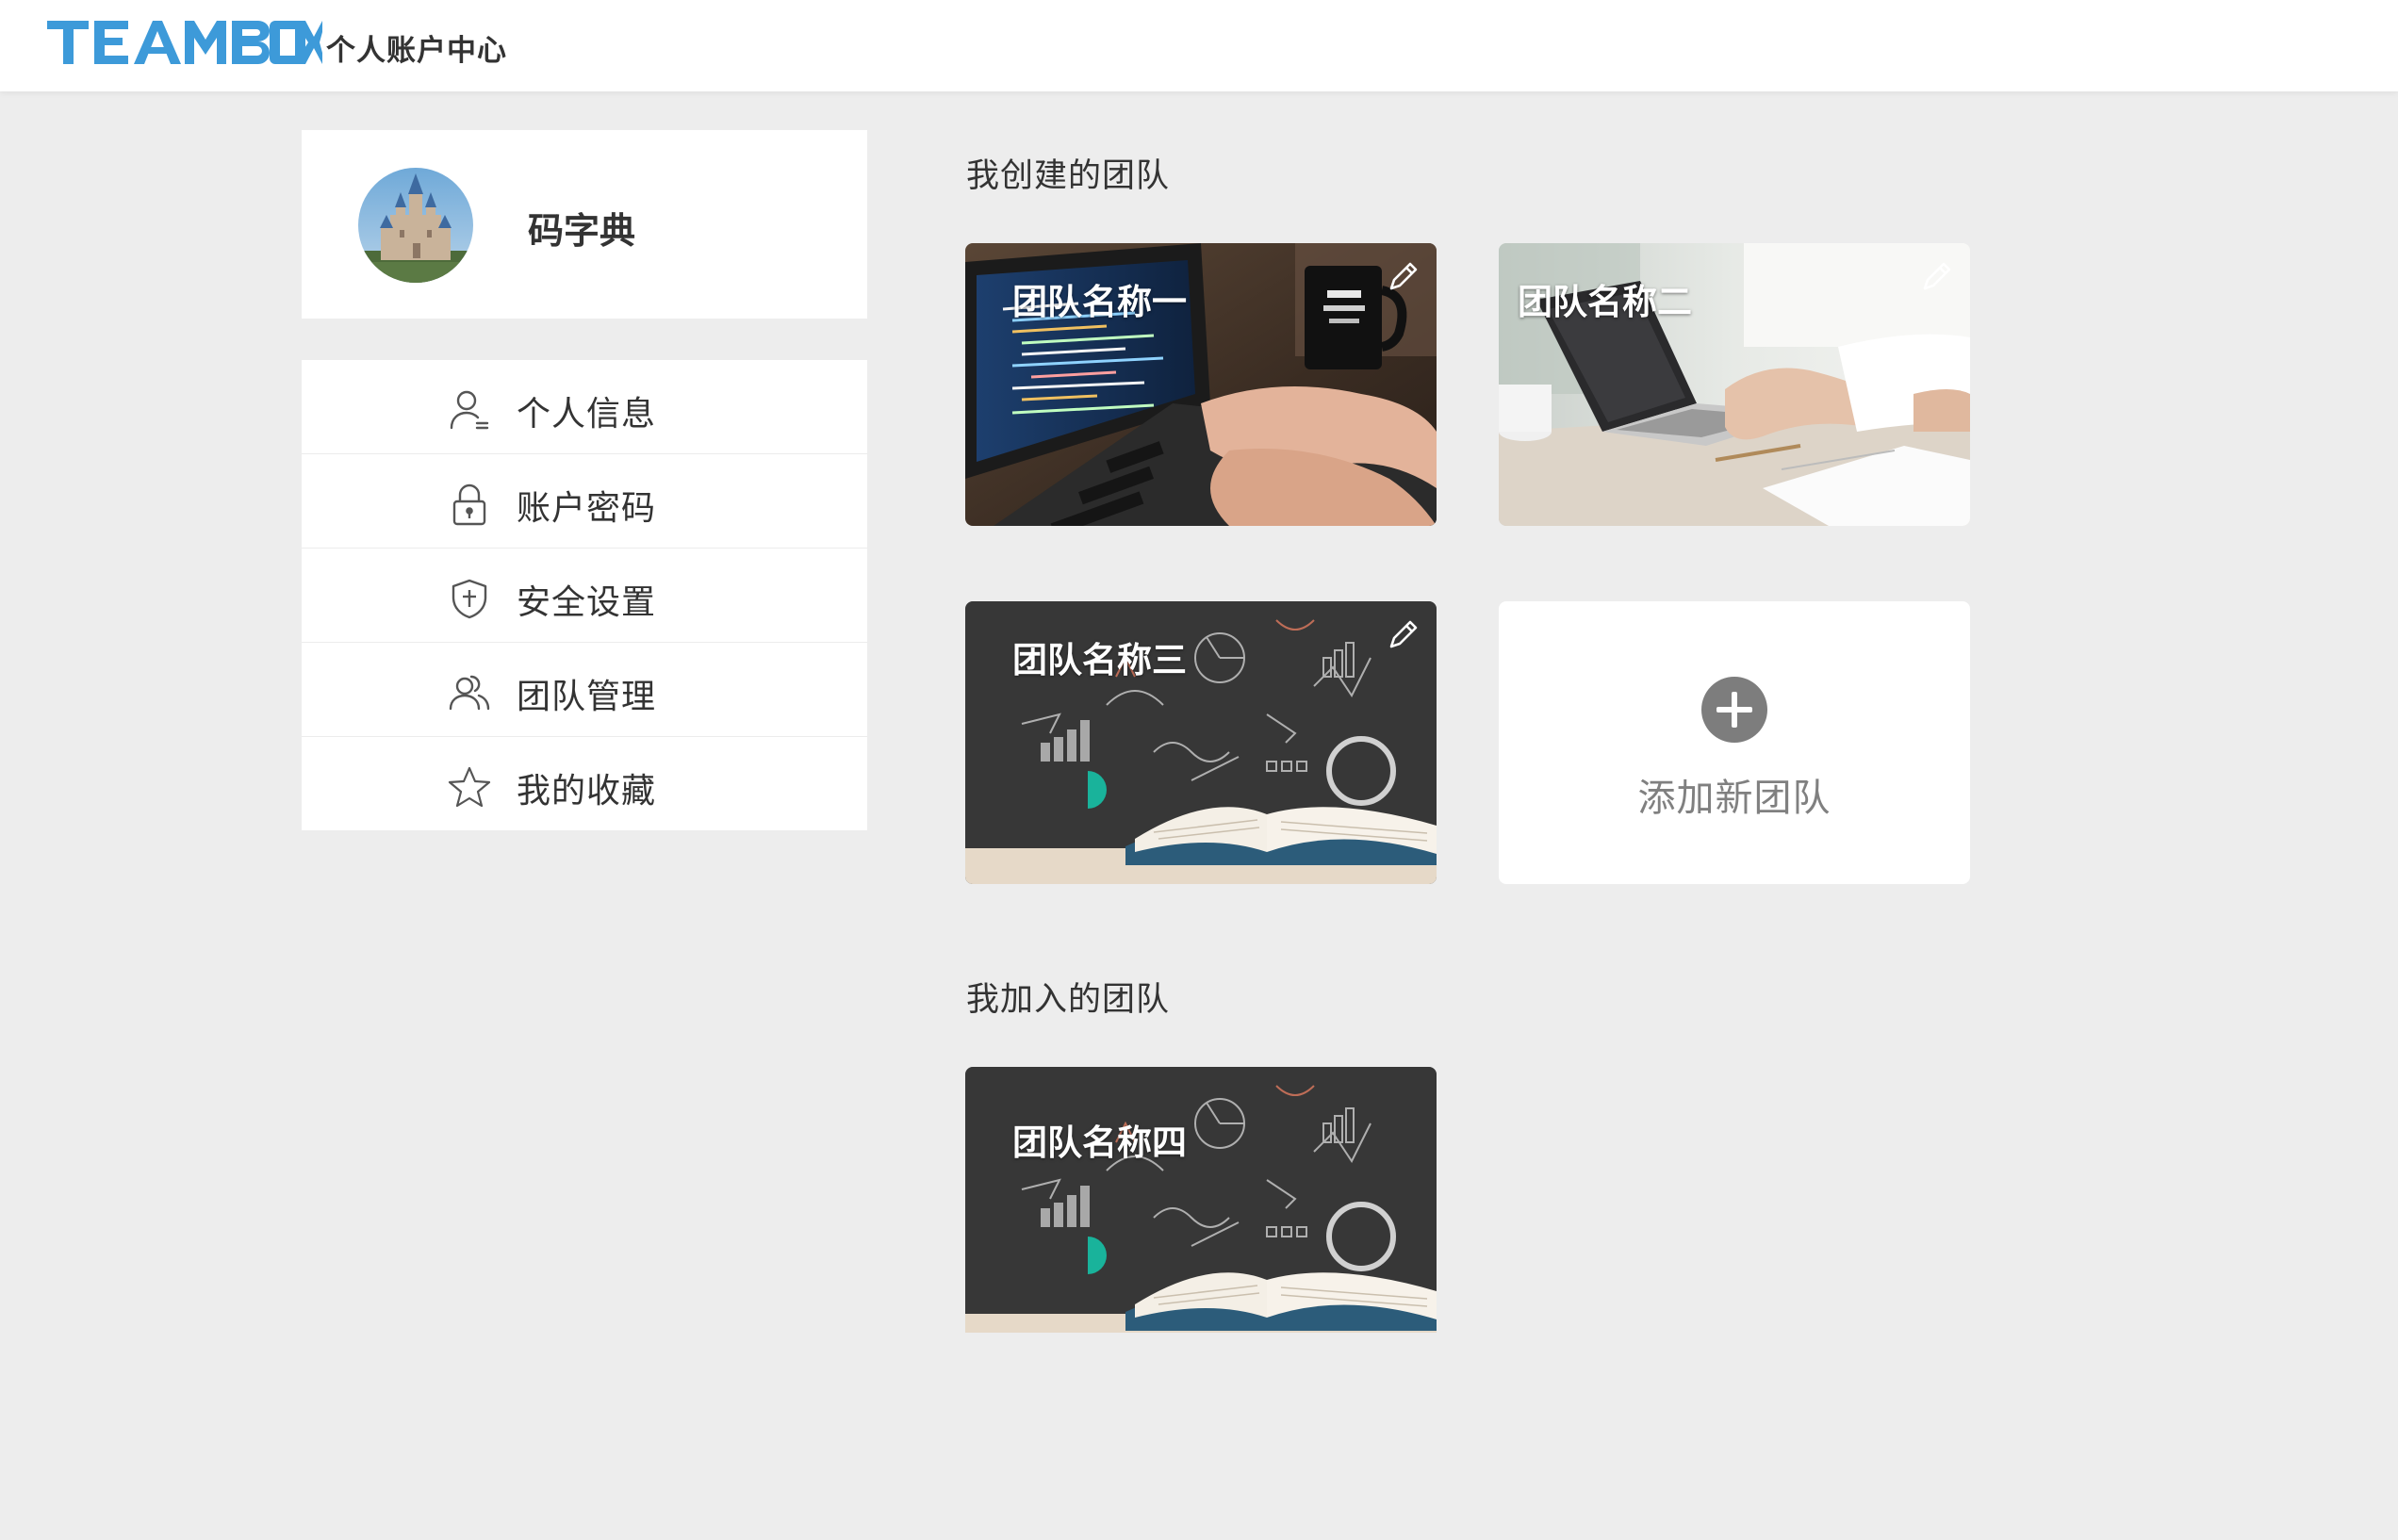  Describe the element at coordinates (416, 51) in the screenshot. I see `page-subtitle: 个人账户中心` at that location.